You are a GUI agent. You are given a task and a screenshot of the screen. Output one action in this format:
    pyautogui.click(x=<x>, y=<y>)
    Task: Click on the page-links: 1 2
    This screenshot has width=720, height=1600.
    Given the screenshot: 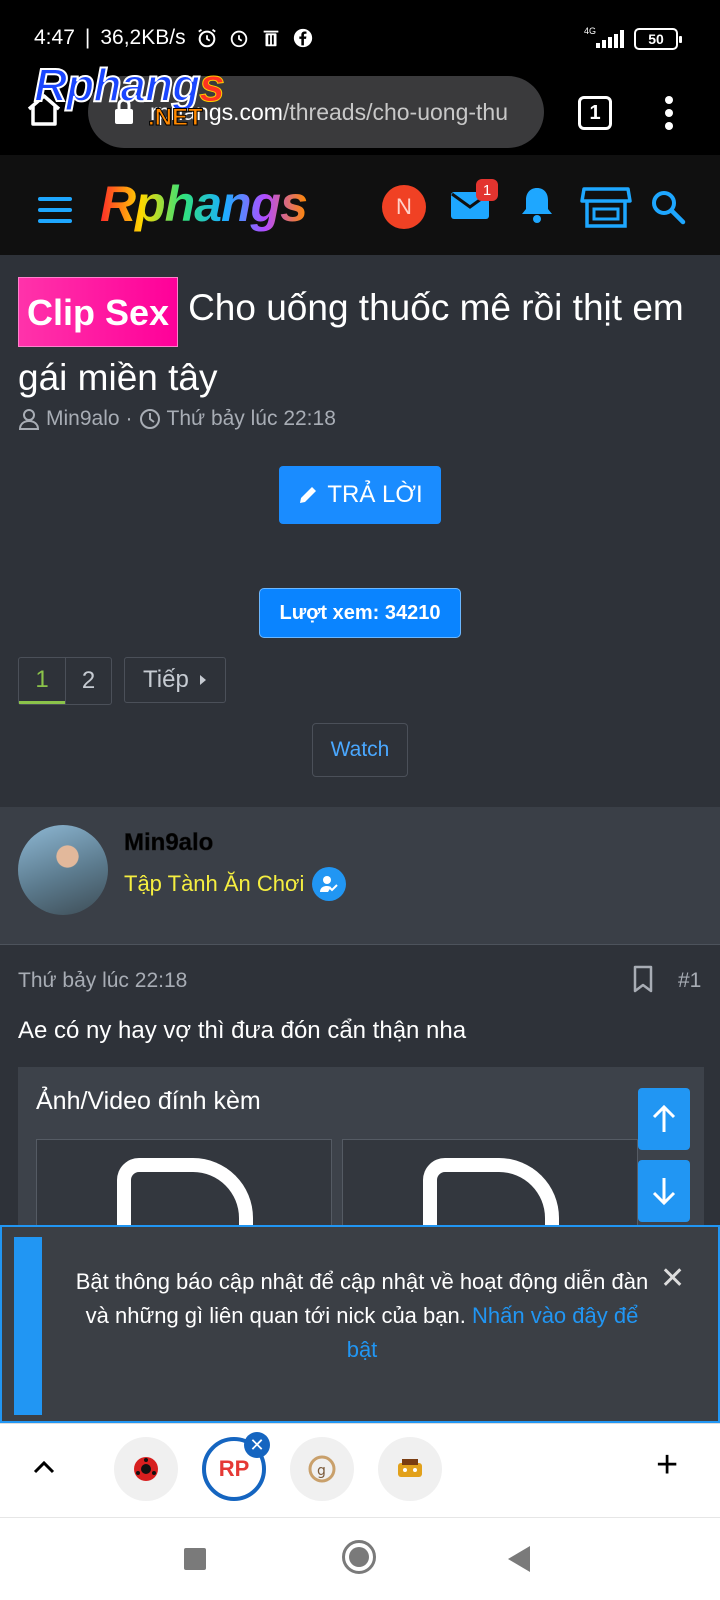 What is the action you would take?
    pyautogui.click(x=65, y=681)
    